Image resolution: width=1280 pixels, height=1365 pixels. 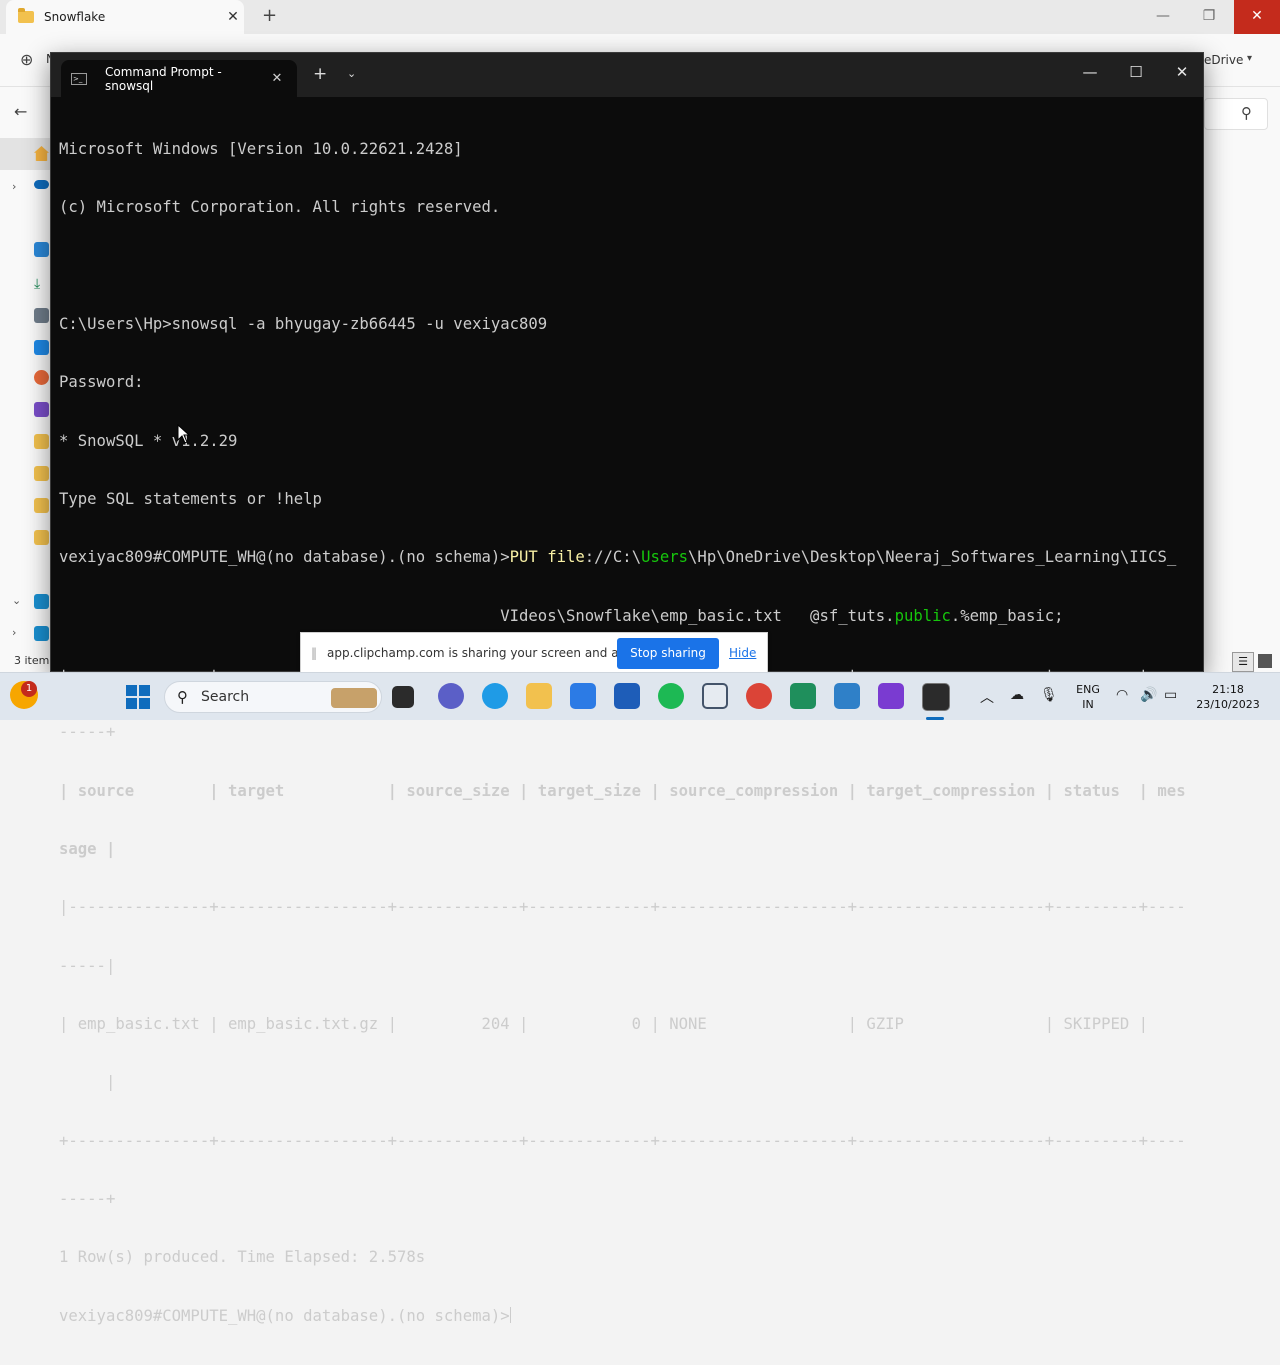 I want to click on onedrive-label: eDrive, so click(x=1223, y=60).